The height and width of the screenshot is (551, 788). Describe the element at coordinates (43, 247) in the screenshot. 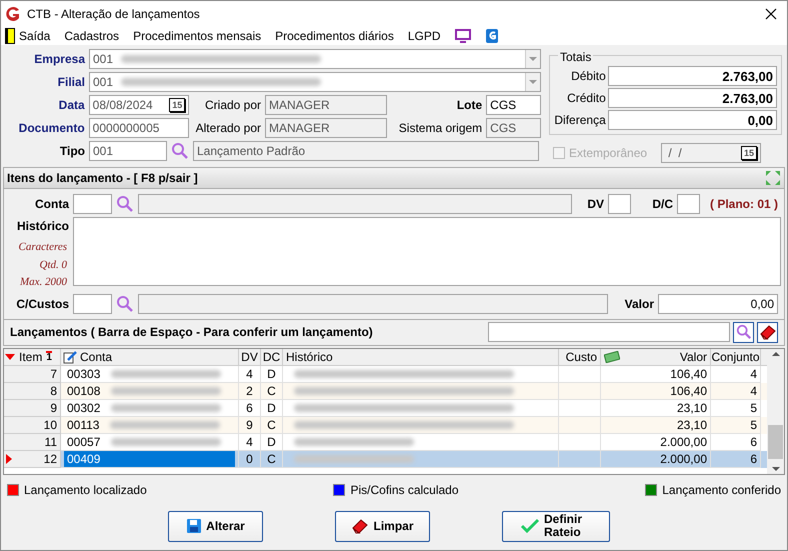

I see `character-count-note: Caracteres` at that location.